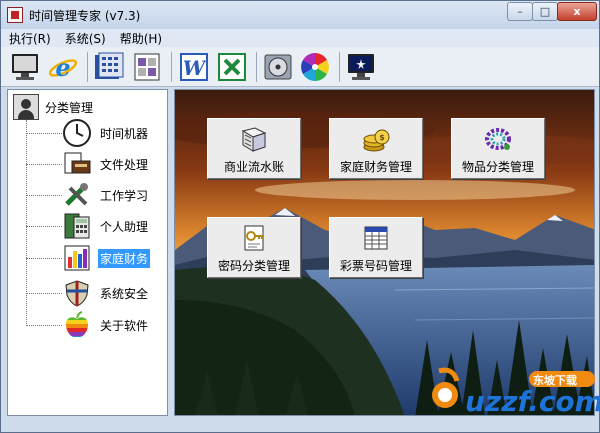 This screenshot has width=600, height=433. Describe the element at coordinates (232, 67) in the screenshot. I see `excel-icon` at that location.